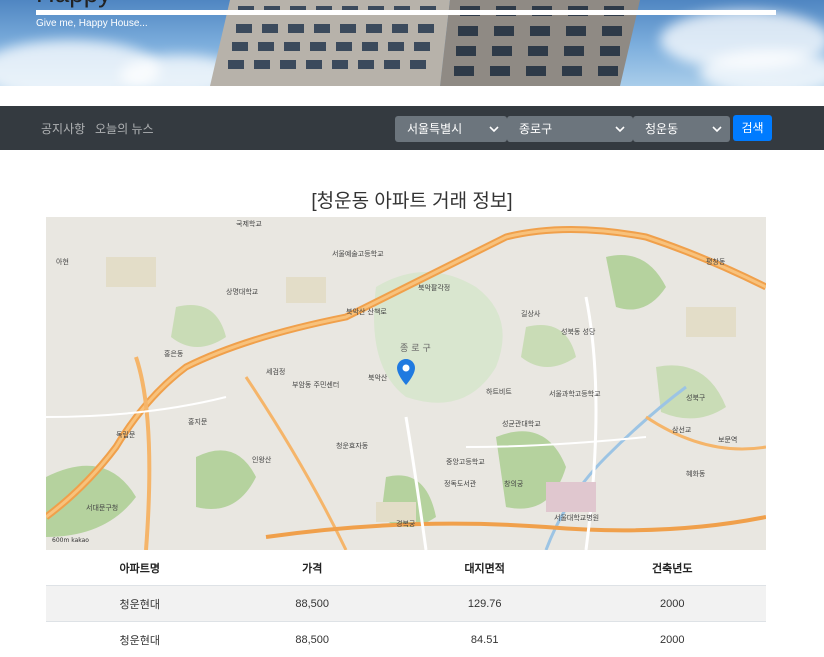 The height and width of the screenshot is (657, 824). Describe the element at coordinates (80, 540) in the screenshot. I see `map-provider-logo: kakao` at that location.